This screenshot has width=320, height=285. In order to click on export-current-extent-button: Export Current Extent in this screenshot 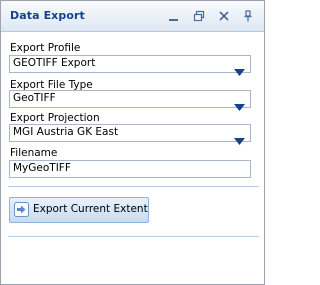, I will do `click(79, 210)`.